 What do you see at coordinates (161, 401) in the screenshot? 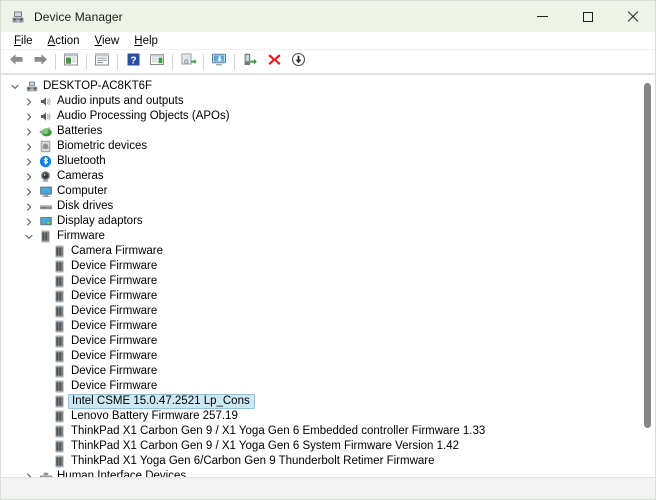
I see `tree-row-label: Intel CSME 15.0.47.2521 Lp_Cons` at bounding box center [161, 401].